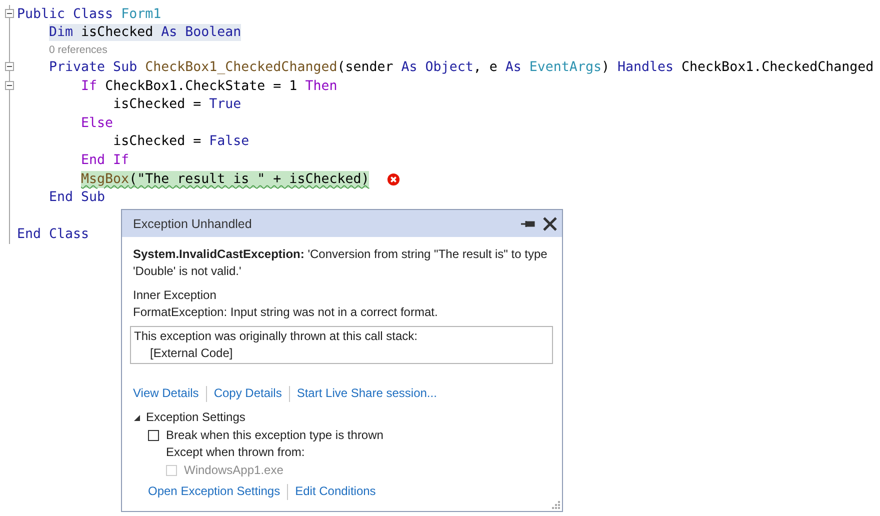 This screenshot has width=880, height=516. I want to click on close-icon, so click(550, 223).